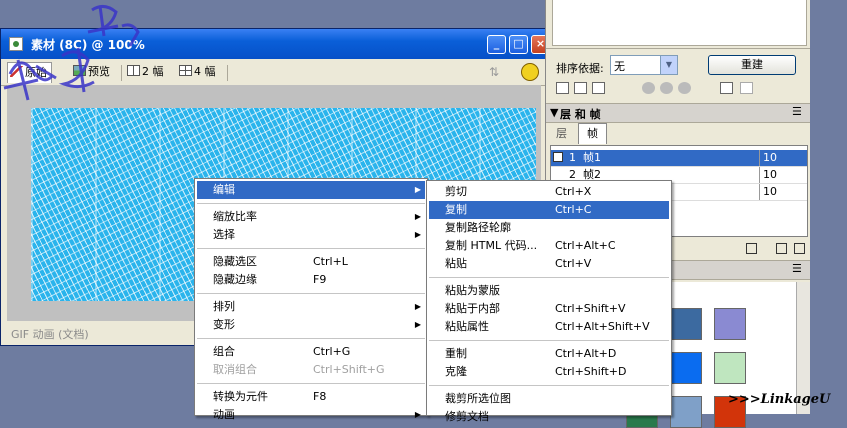  What do you see at coordinates (751, 248) in the screenshot?
I see `add-frame-icon` at bounding box center [751, 248].